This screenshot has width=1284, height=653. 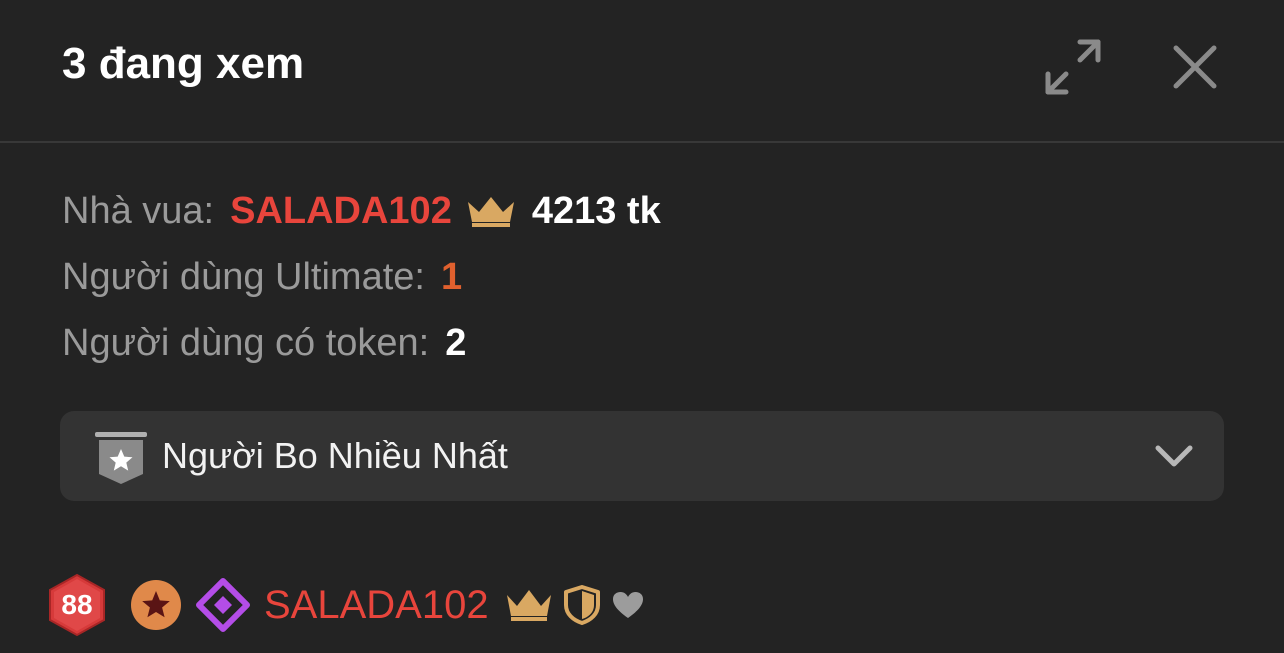 I want to click on close-button, so click(x=1195, y=67).